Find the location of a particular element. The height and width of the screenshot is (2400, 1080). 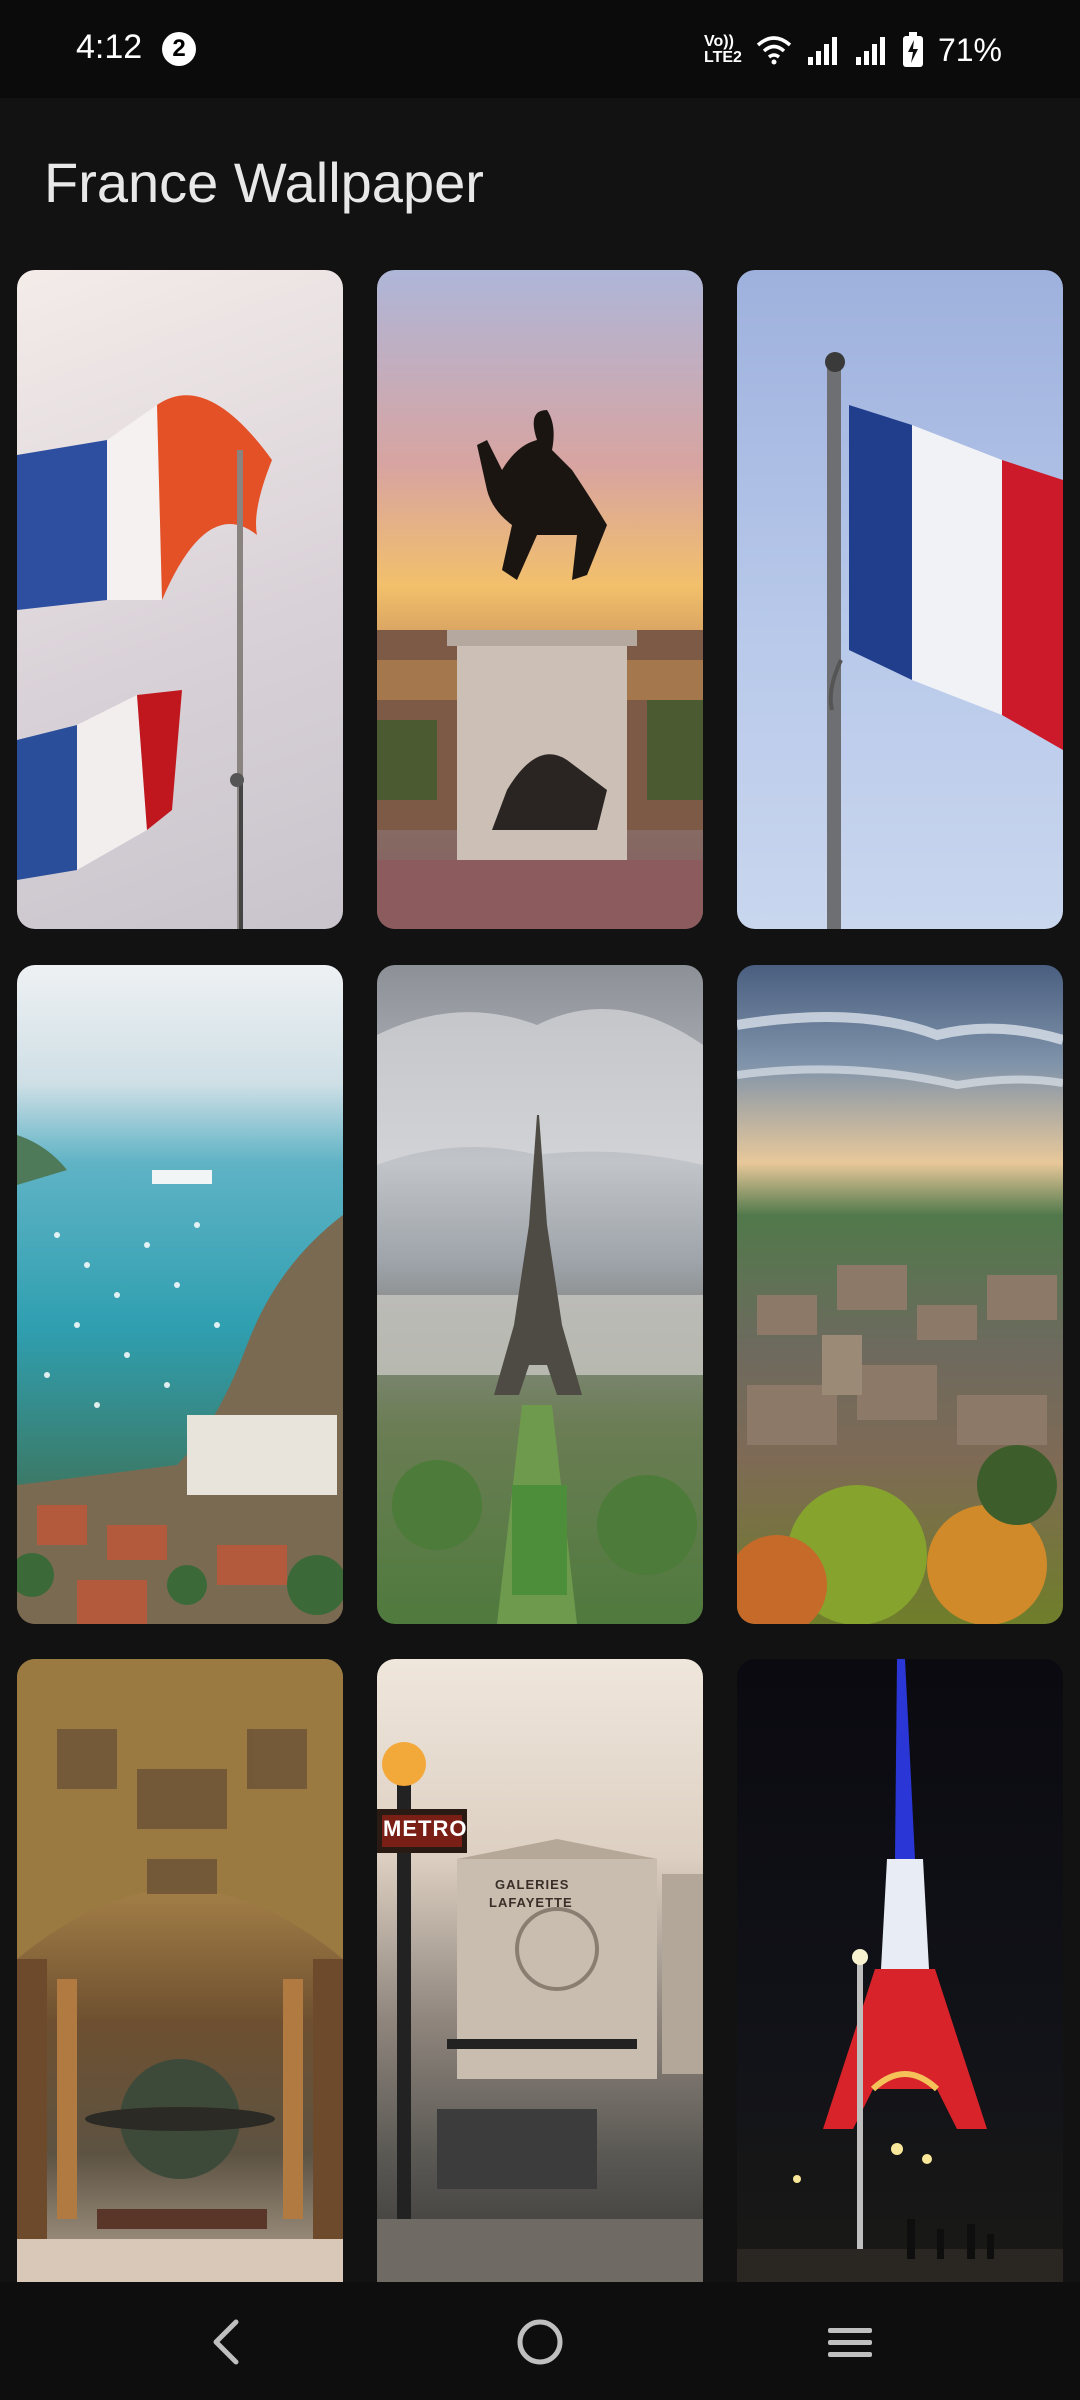

signal-sim2-icon is located at coordinates (871, 50).